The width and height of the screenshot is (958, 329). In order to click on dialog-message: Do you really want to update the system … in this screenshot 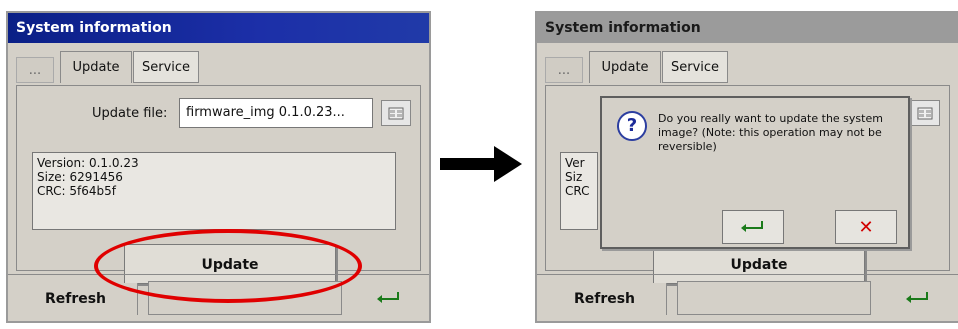, I will do `click(770, 132)`.